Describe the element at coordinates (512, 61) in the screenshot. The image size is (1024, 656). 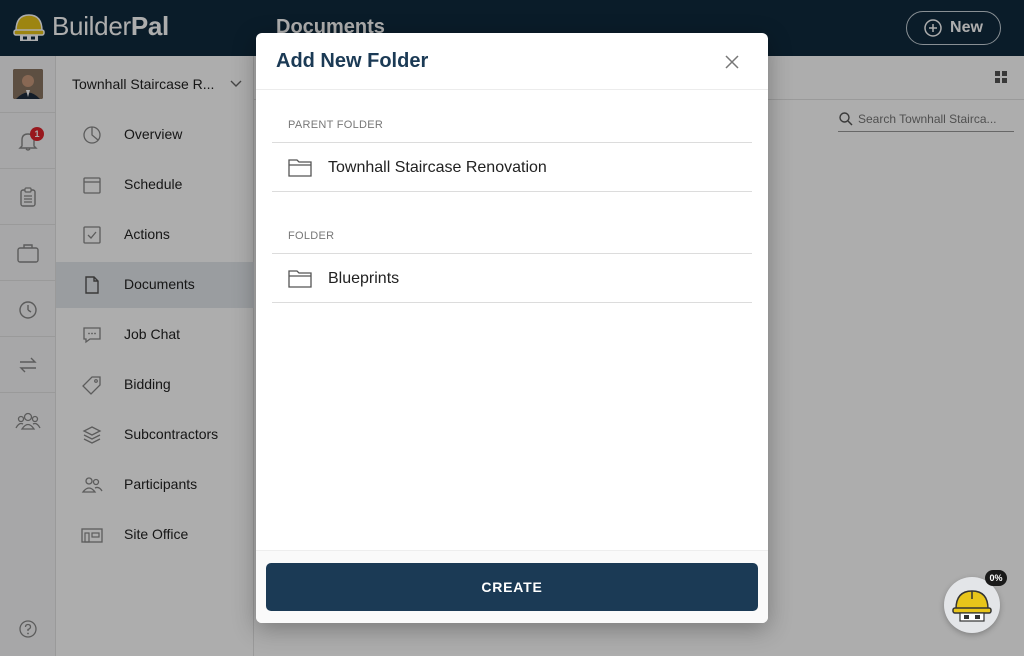
I see `dialog-header: Add New Folder` at that location.